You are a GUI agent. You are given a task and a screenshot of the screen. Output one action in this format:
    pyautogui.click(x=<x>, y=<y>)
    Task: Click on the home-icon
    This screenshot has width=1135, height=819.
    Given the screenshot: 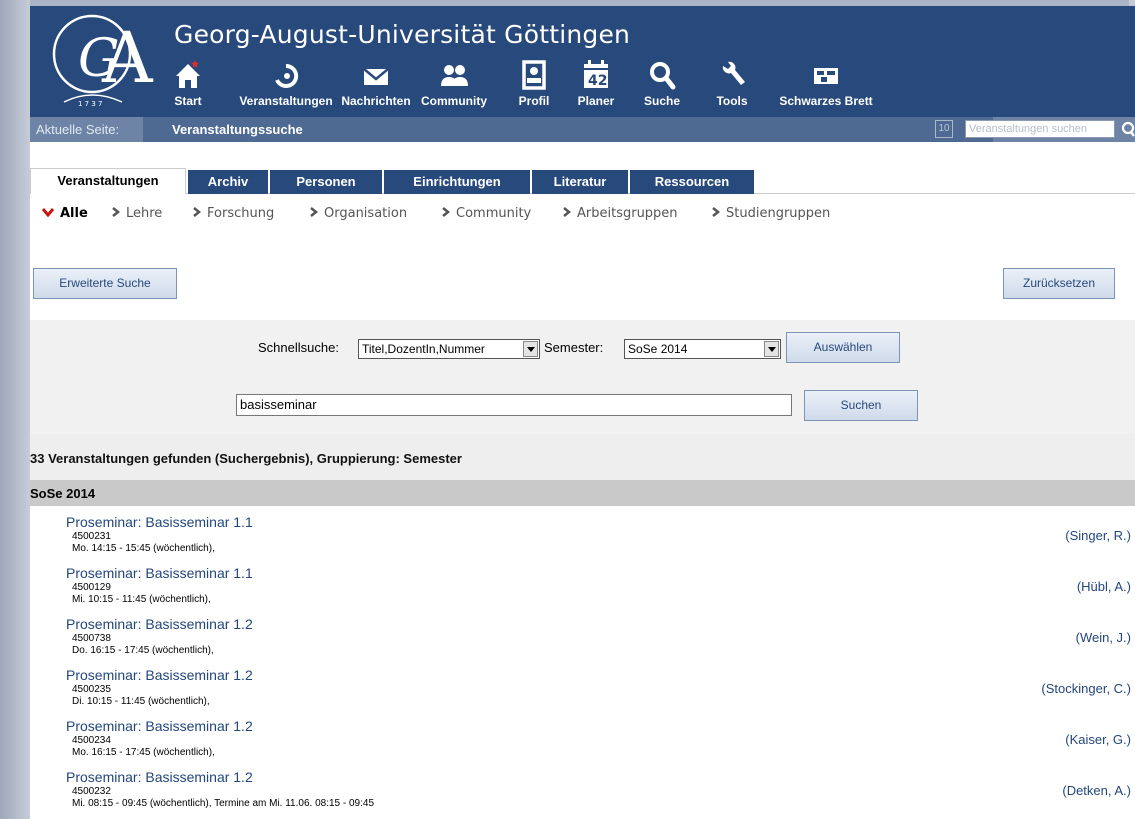 What is the action you would take?
    pyautogui.click(x=188, y=73)
    